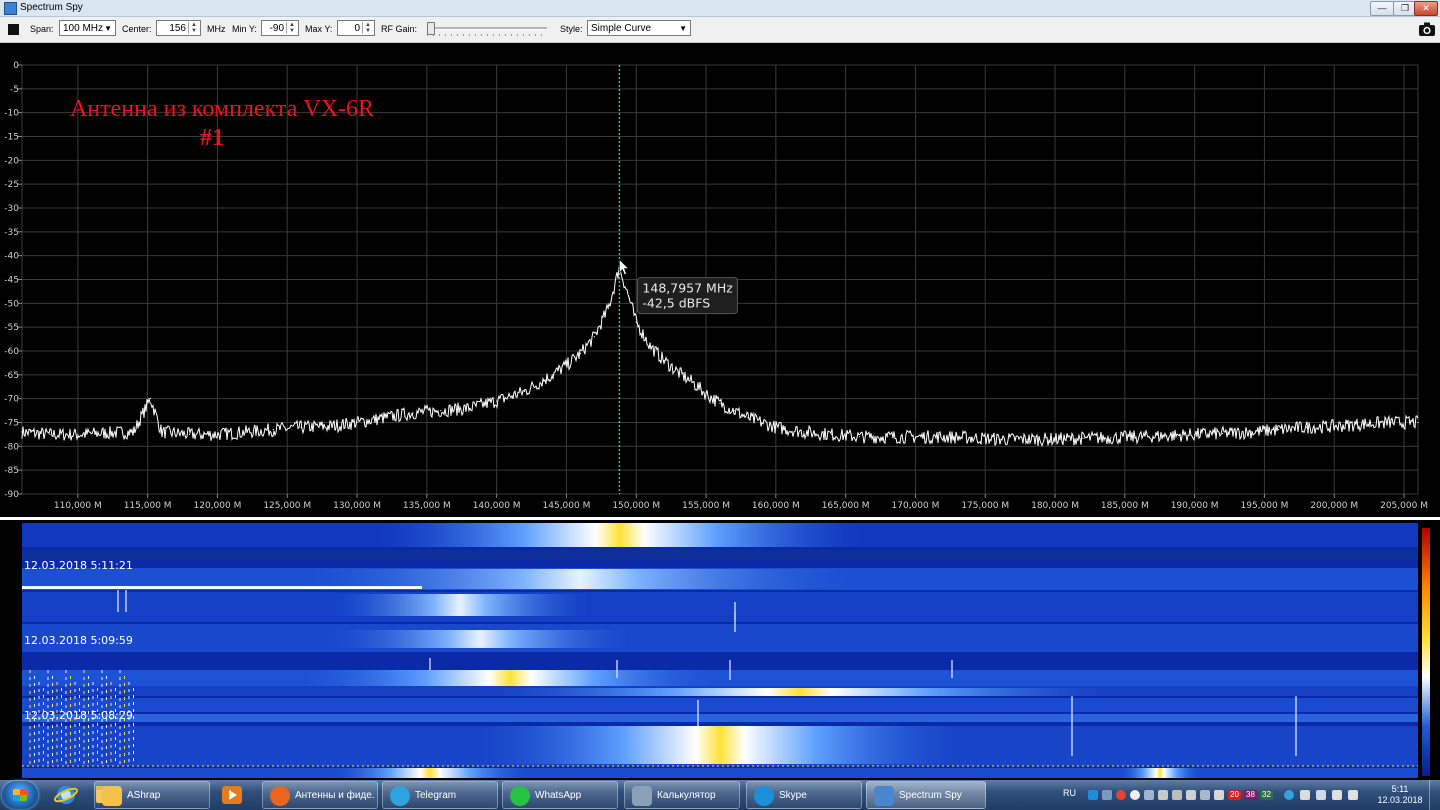  What do you see at coordinates (218, 506) in the screenshot?
I see `x-tick-label: 120,000 M` at bounding box center [218, 506].